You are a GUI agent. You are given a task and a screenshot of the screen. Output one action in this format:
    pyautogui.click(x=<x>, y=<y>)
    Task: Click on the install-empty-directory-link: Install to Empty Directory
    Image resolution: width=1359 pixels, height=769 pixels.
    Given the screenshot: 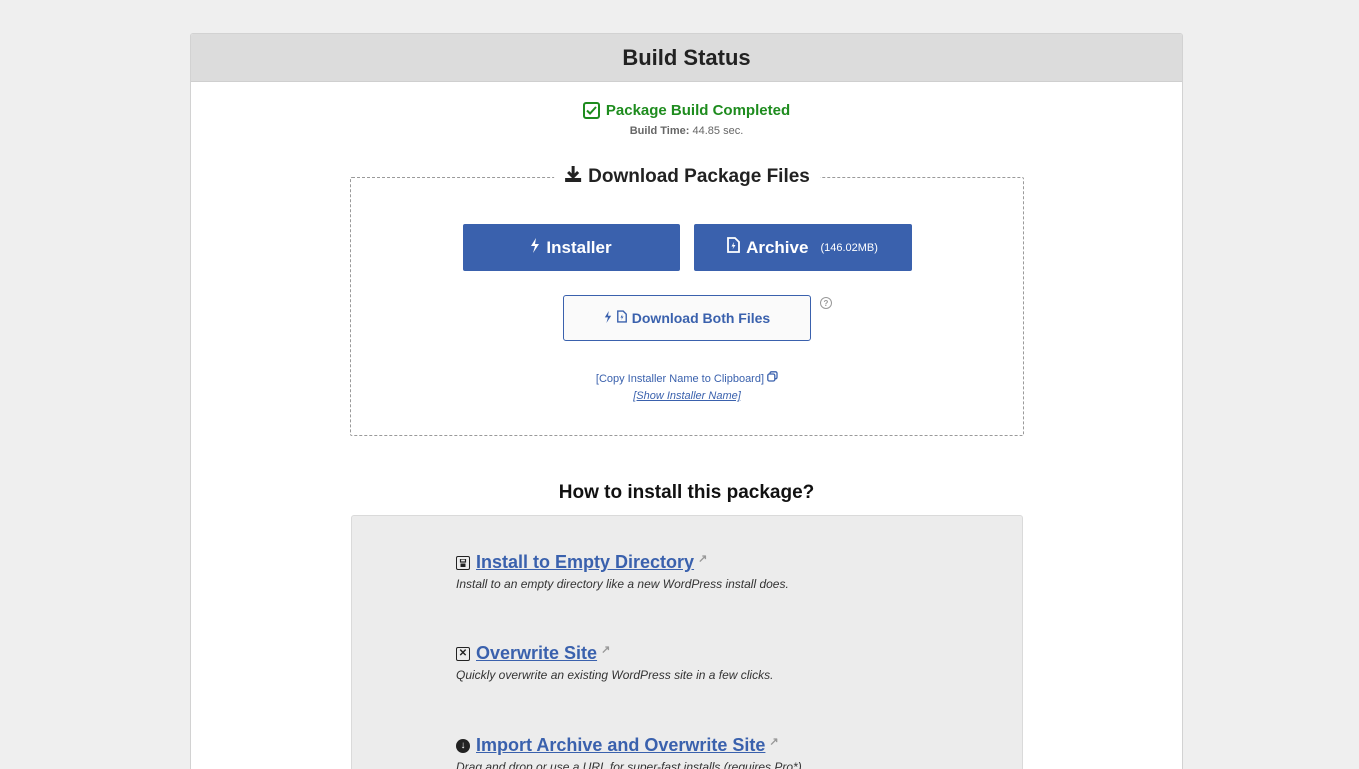 What is the action you would take?
    pyautogui.click(x=585, y=562)
    